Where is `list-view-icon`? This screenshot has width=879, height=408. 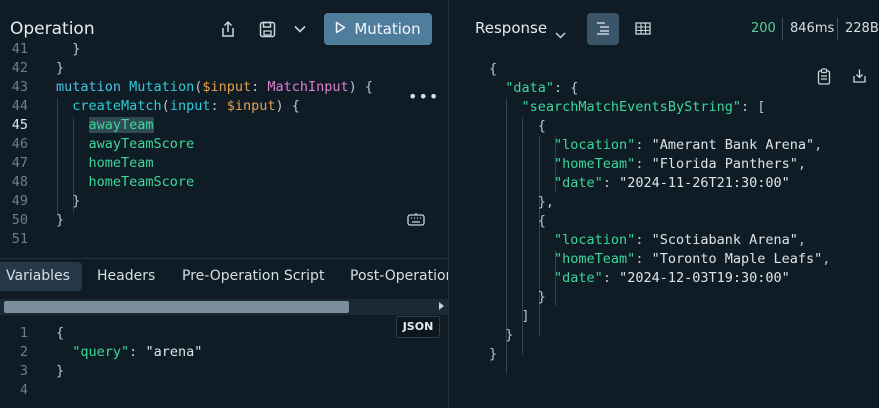
list-view-icon is located at coordinates (603, 29).